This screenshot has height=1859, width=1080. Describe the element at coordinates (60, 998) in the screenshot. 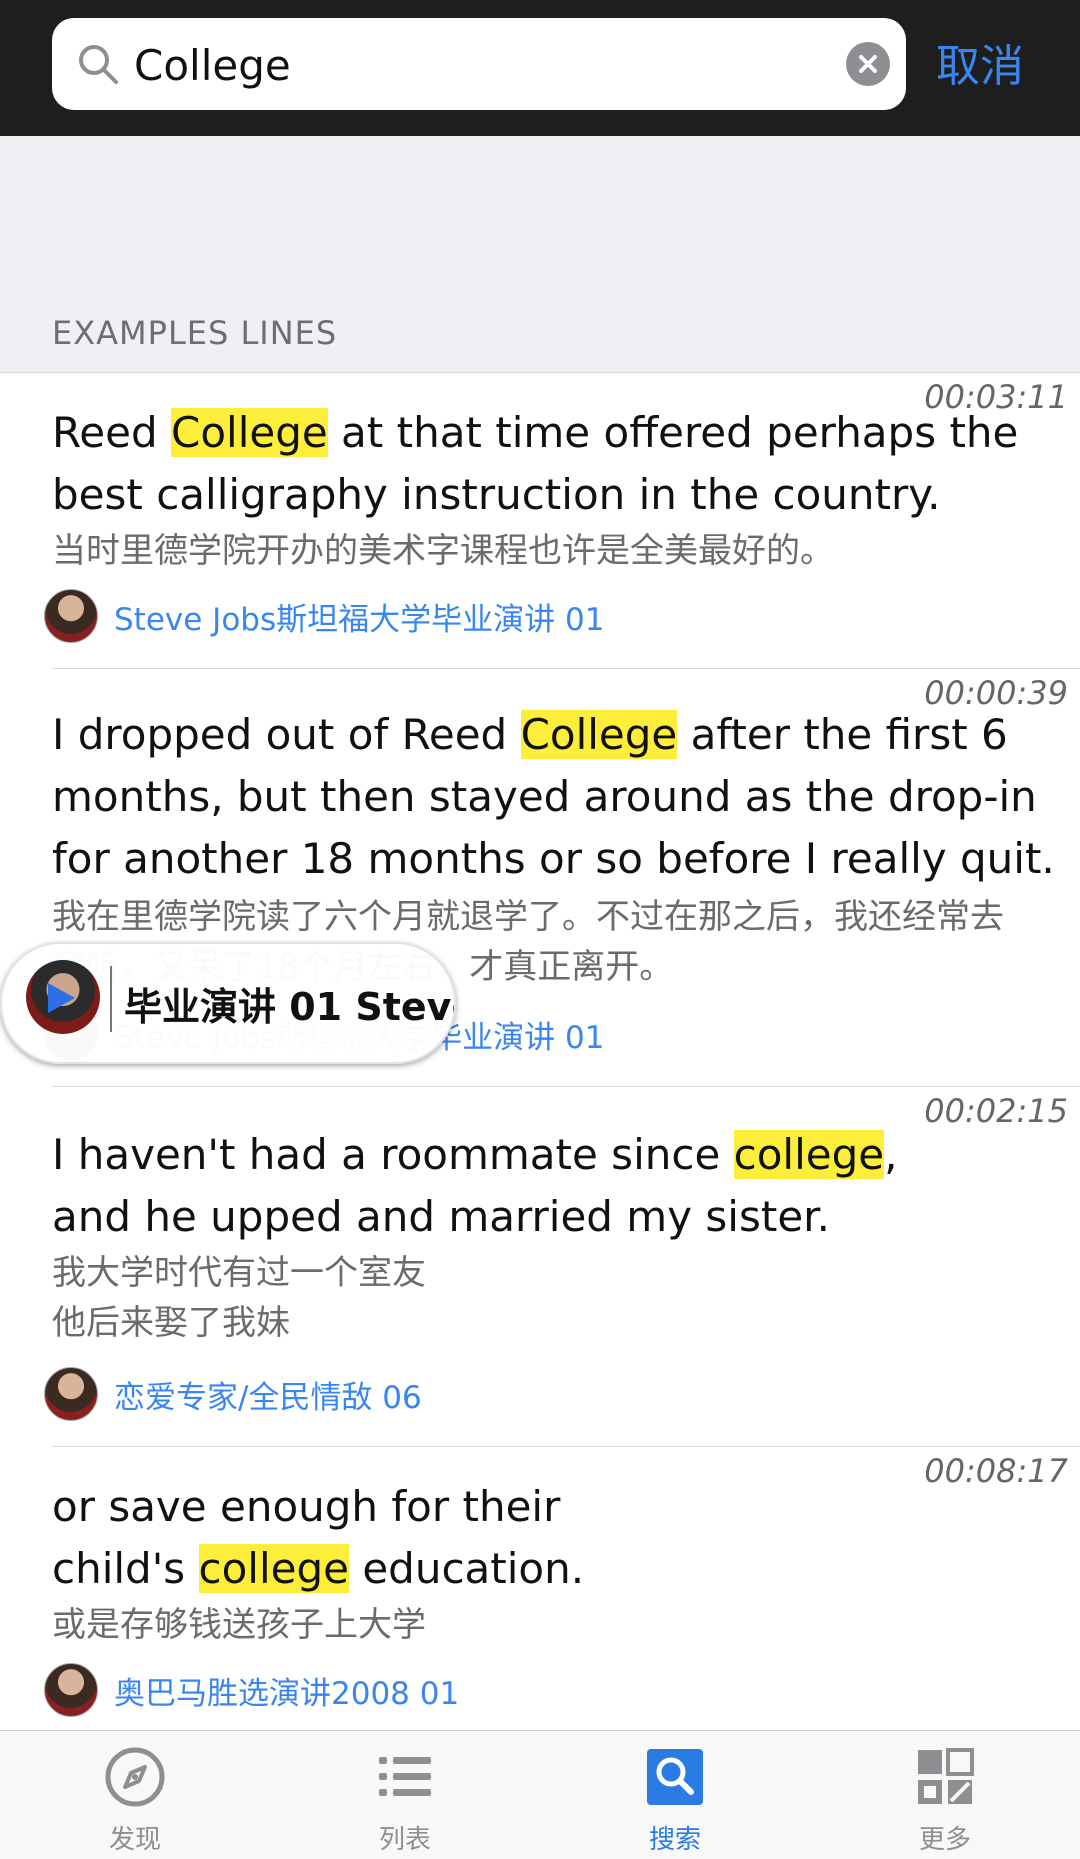

I see `play-icon` at that location.